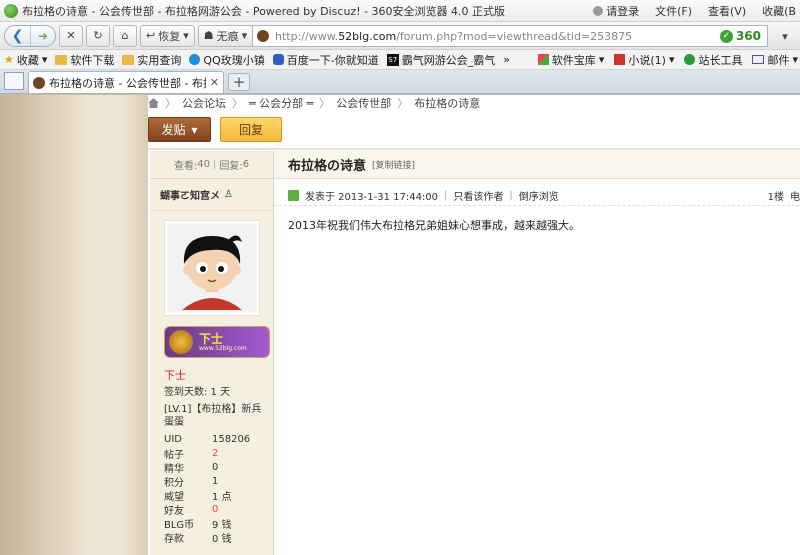  Describe the element at coordinates (207, 439) in the screenshot. I see `profile-row: UID 158206` at that location.